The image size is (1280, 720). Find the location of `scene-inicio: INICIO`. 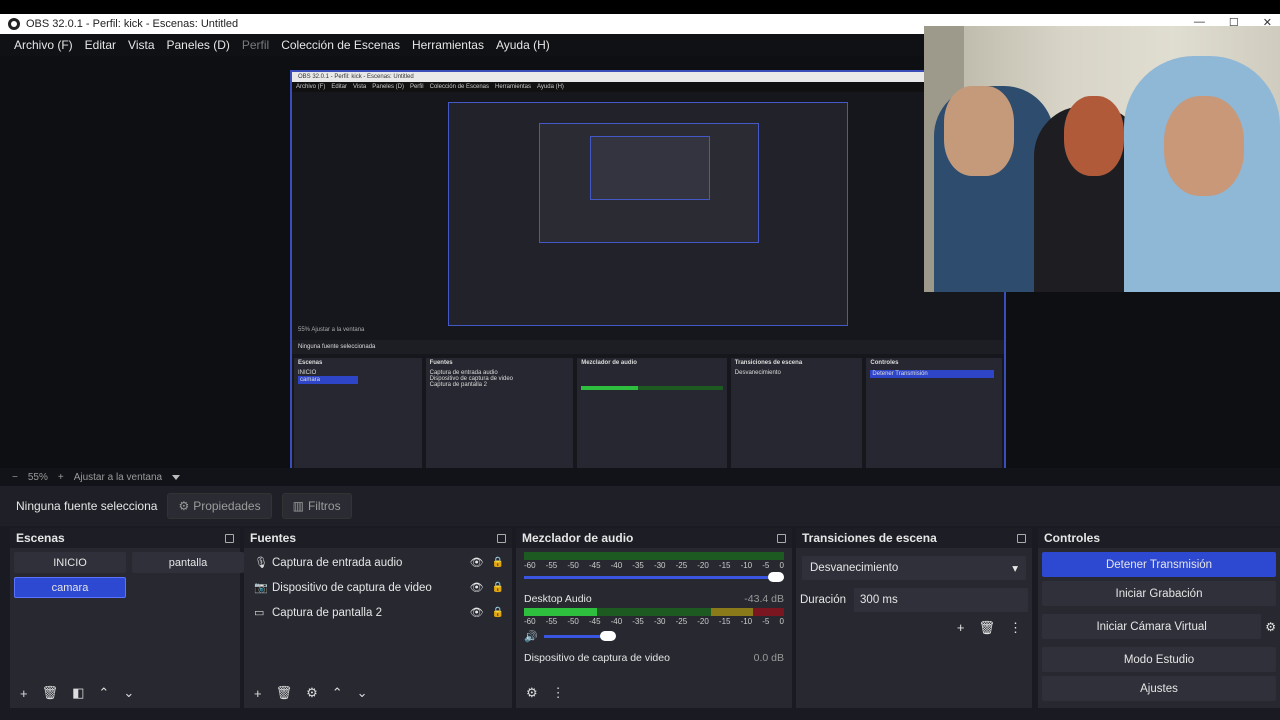

scene-inicio: INICIO is located at coordinates (70, 562).